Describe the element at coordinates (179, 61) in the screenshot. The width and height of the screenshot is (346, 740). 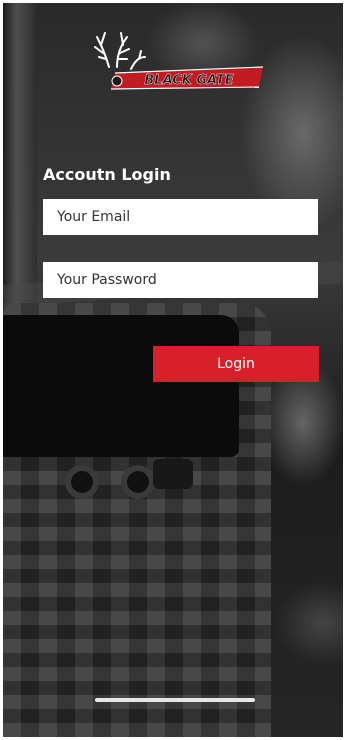
I see `black-gate-logo: BLACK GATE` at that location.